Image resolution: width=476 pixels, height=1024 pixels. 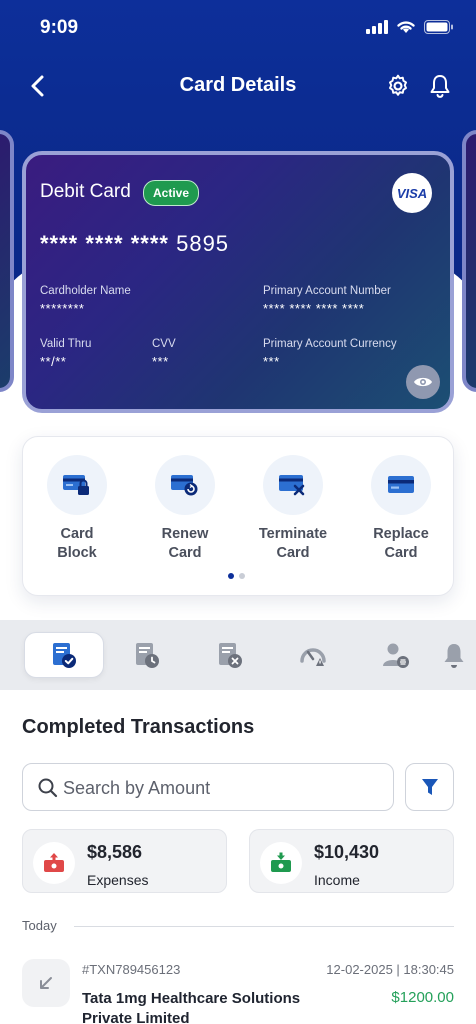 I want to click on tab-completed, so click(x=64, y=655).